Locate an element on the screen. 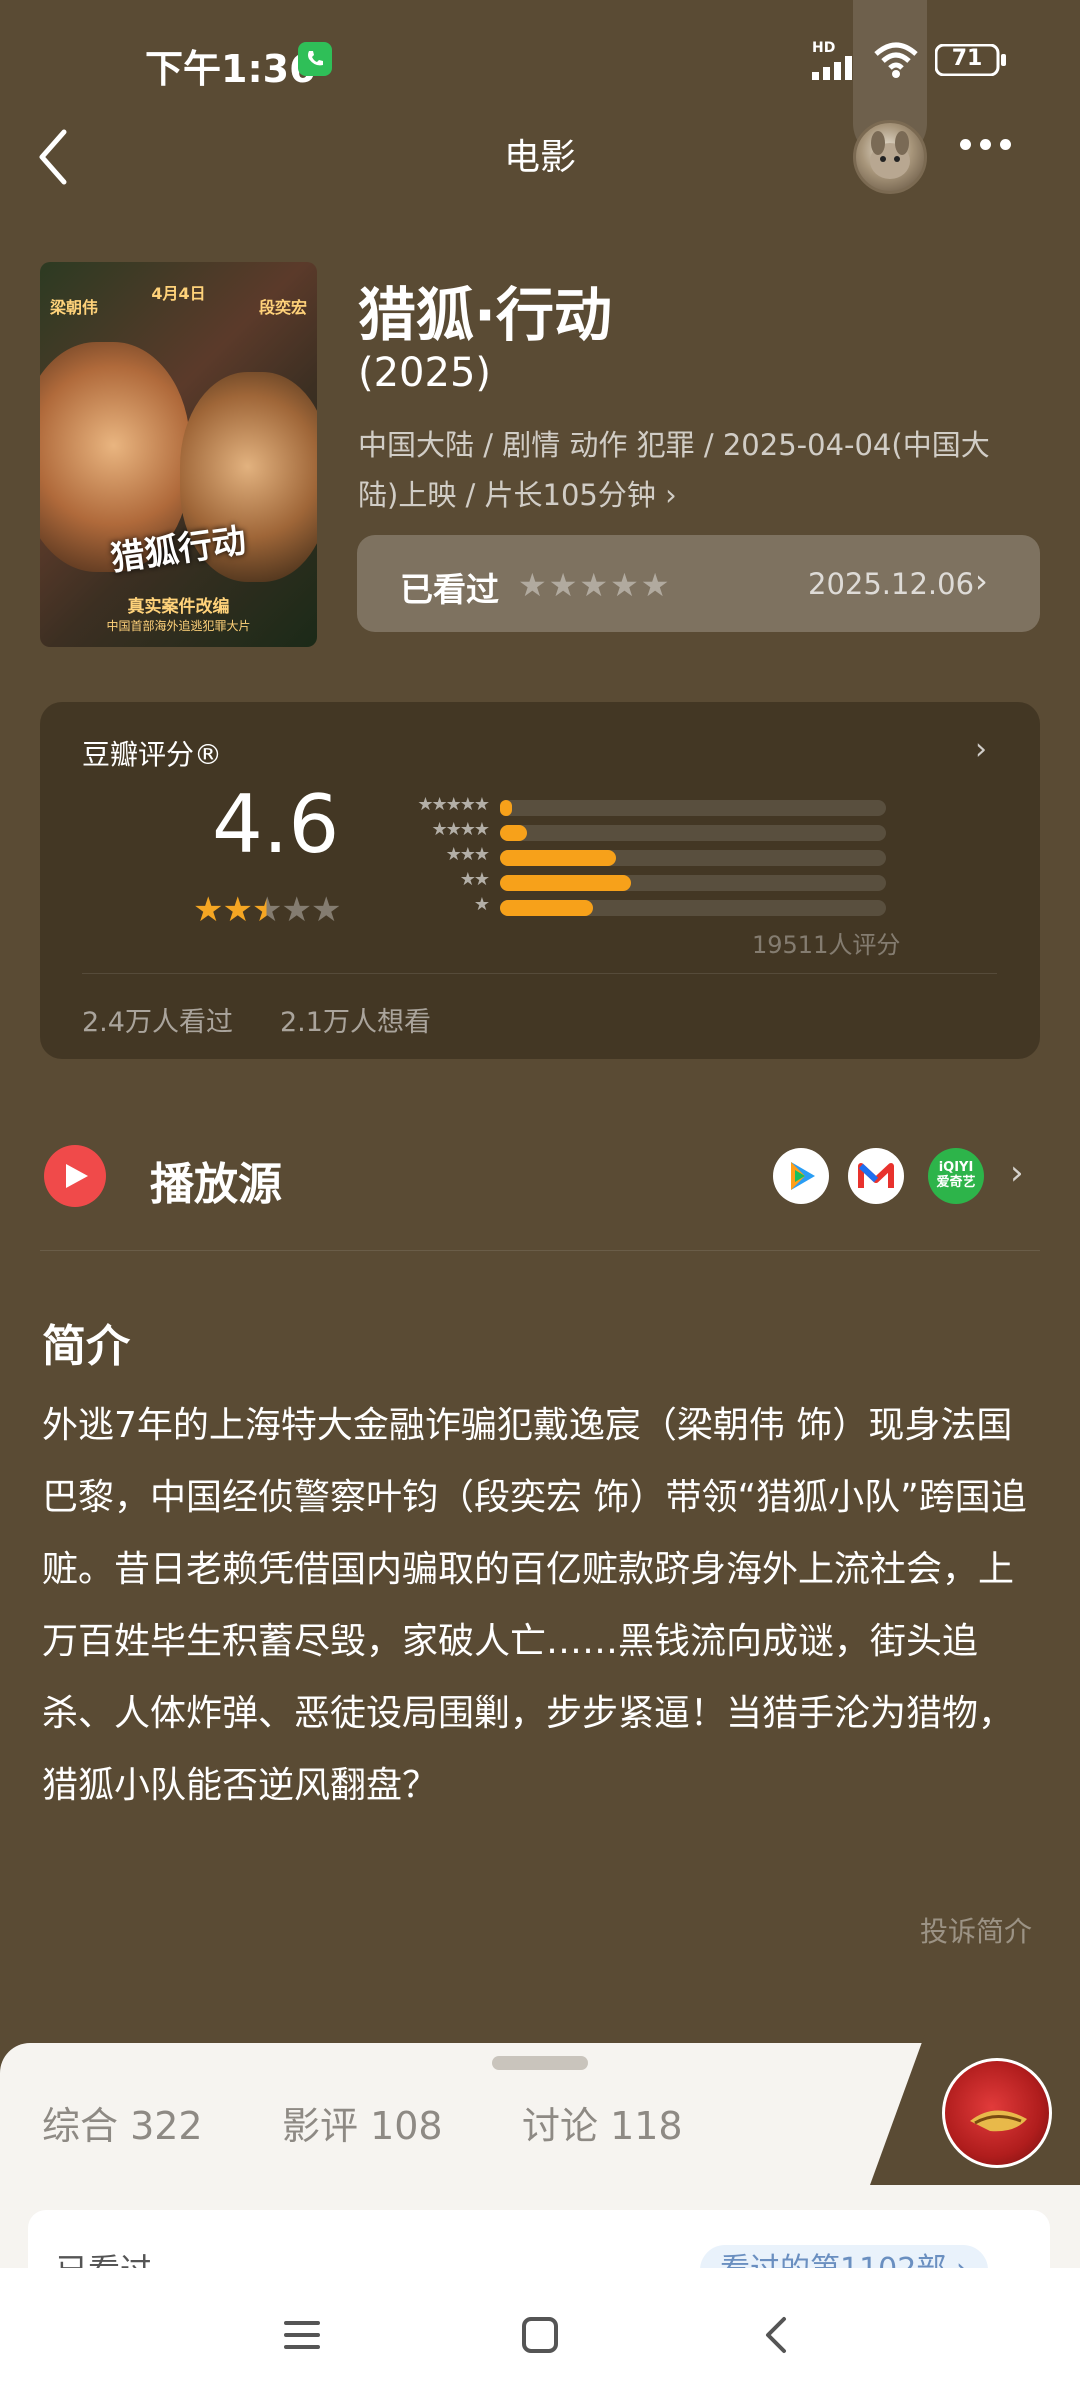 This screenshot has height=2400, width=1080. distribution-stars: ★★★★ is located at coordinates (460, 829).